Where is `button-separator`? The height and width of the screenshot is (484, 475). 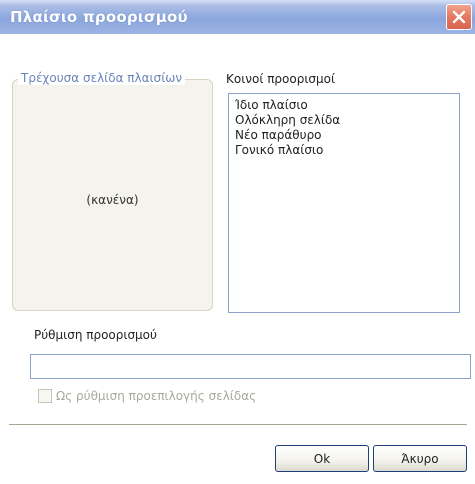 button-separator is located at coordinates (238, 425).